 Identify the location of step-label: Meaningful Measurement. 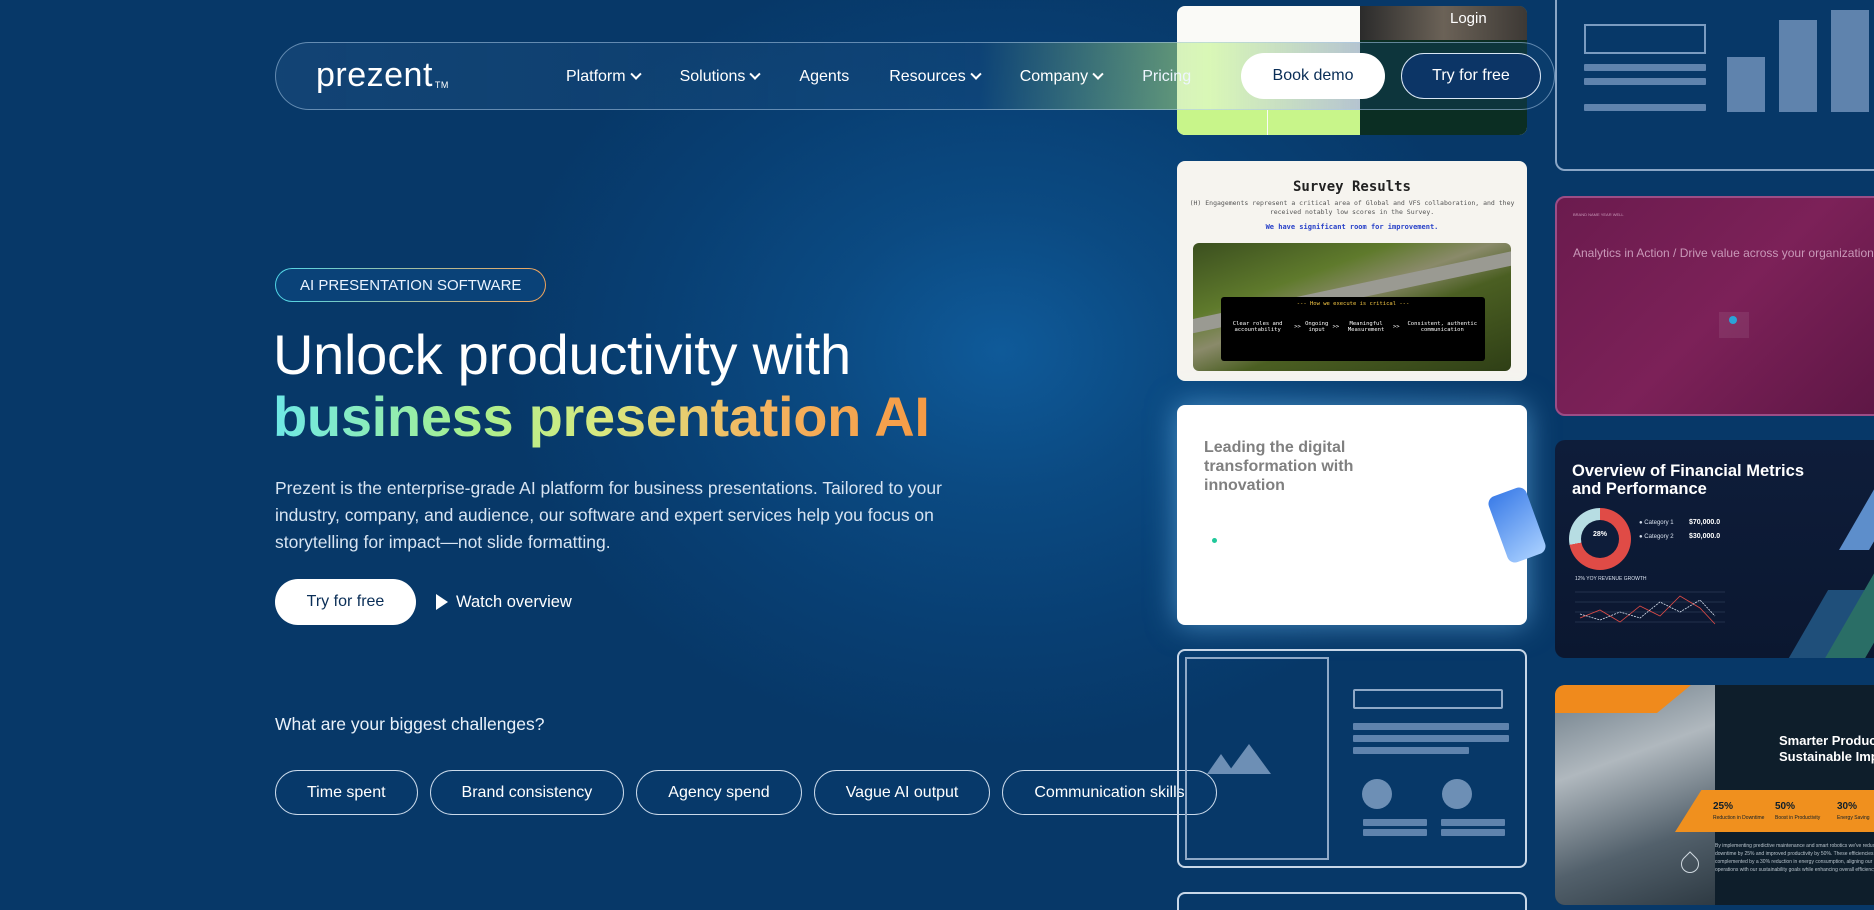
(1366, 327).